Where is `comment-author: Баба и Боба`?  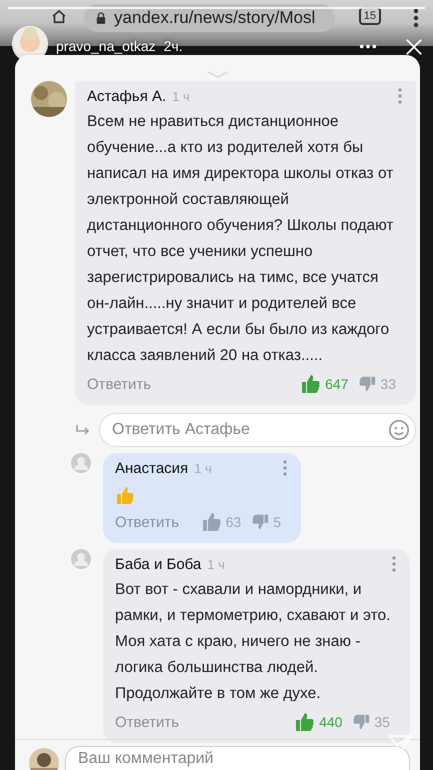 comment-author: Баба и Боба is located at coordinates (158, 564).